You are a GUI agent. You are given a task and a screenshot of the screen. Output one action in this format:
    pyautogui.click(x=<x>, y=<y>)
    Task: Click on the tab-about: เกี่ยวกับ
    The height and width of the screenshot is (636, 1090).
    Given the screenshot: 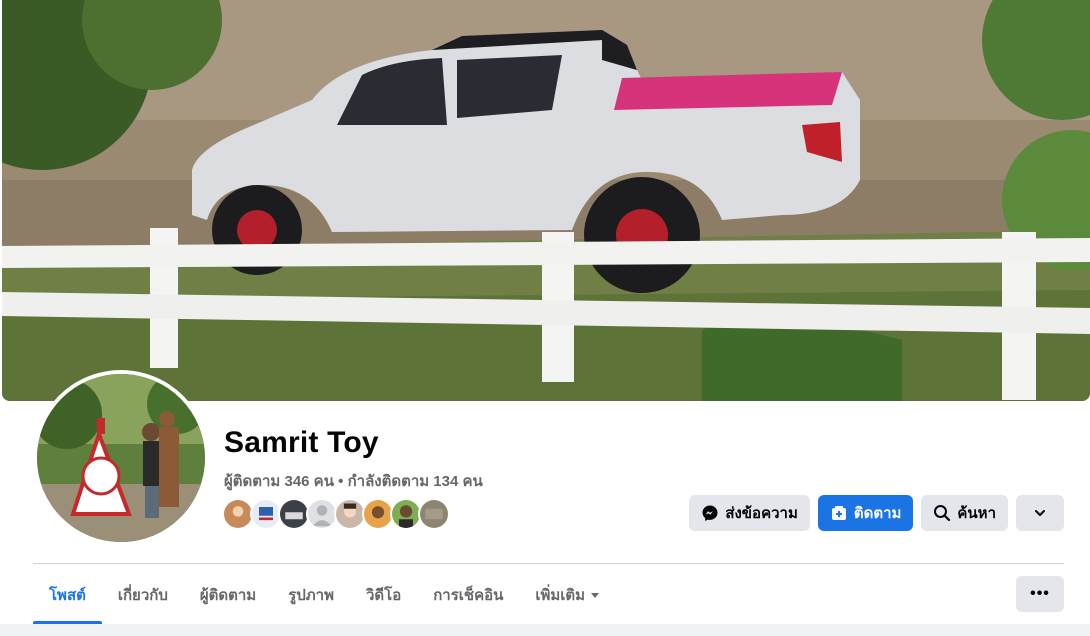 What is the action you would take?
    pyautogui.click(x=143, y=595)
    